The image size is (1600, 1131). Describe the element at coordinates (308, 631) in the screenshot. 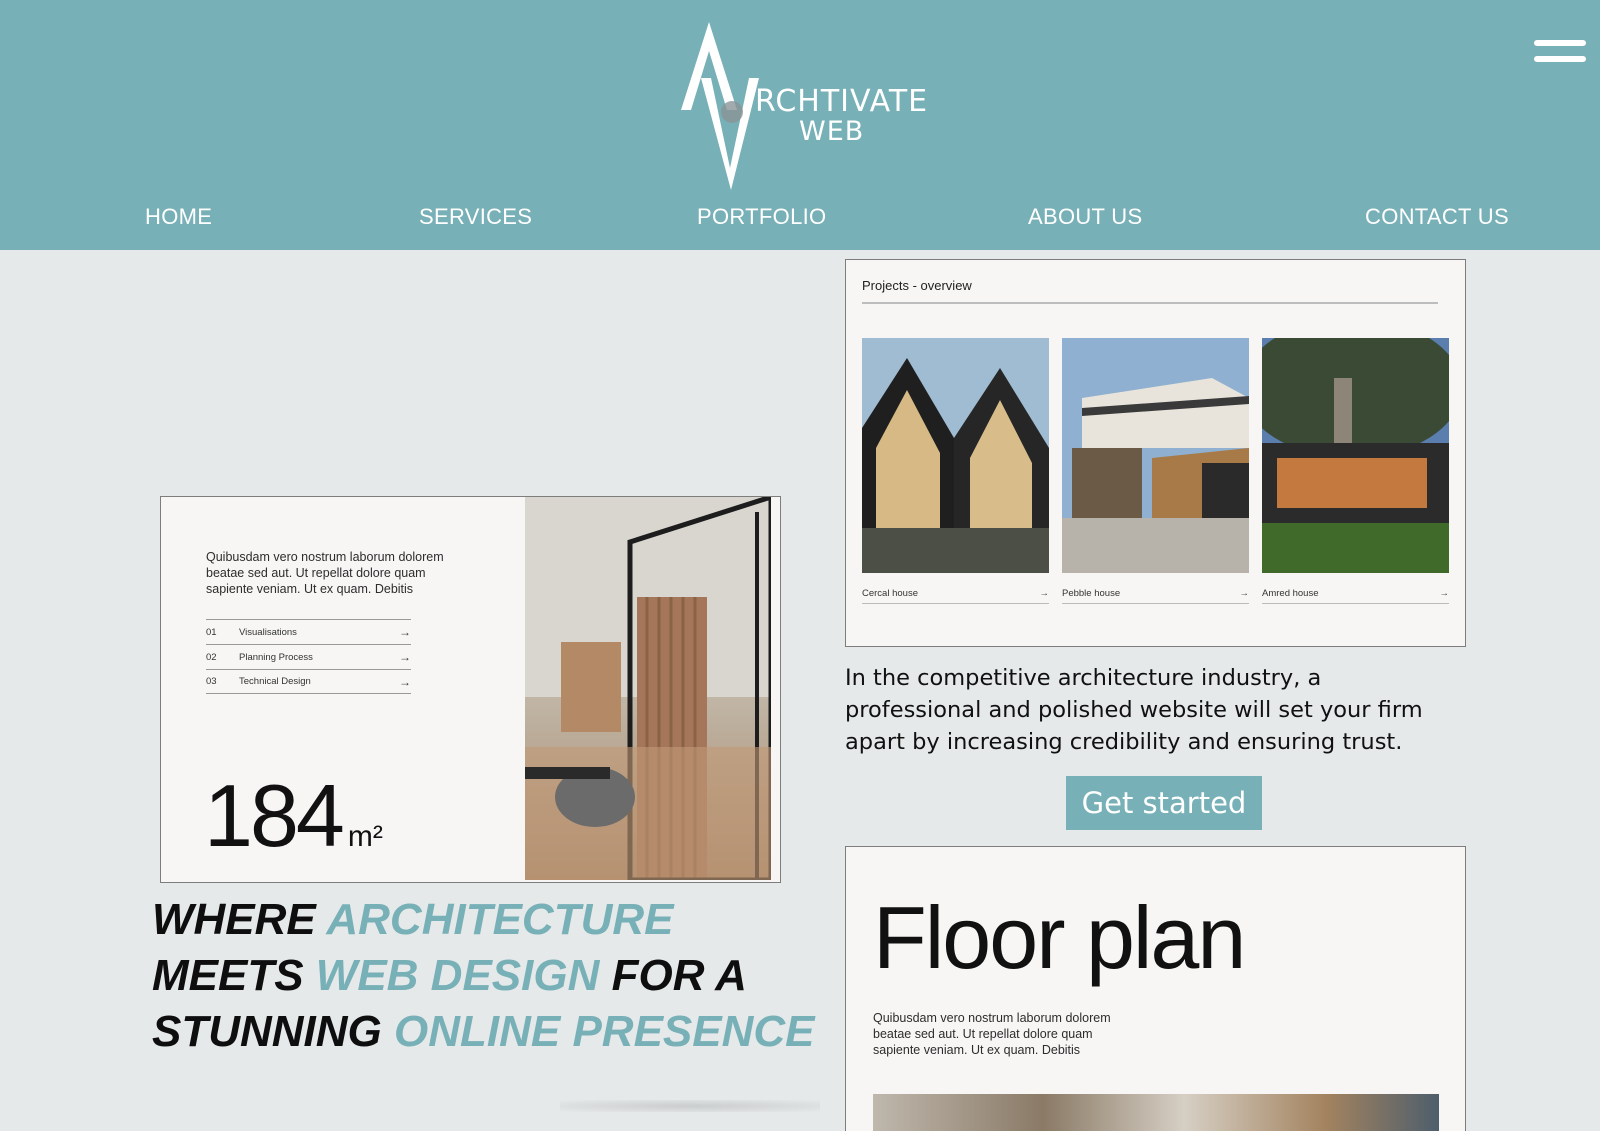

I see `list-item: 01 Visualisations →` at that location.